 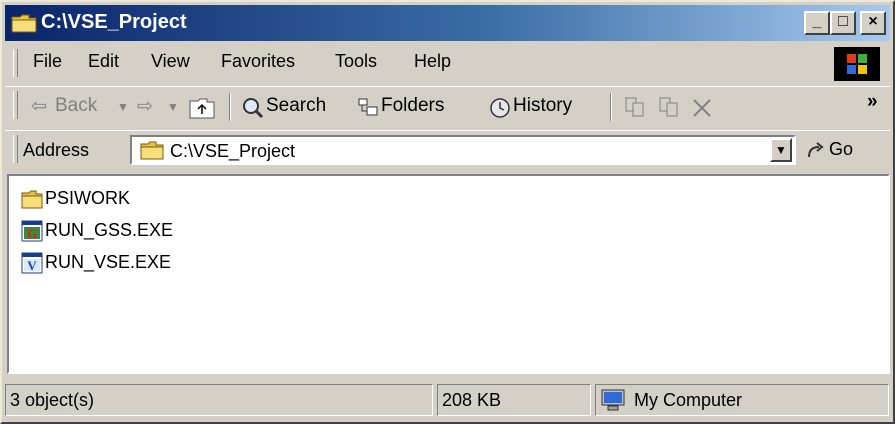 What do you see at coordinates (781, 150) in the screenshot?
I see `address-dropdown-button: ▼` at bounding box center [781, 150].